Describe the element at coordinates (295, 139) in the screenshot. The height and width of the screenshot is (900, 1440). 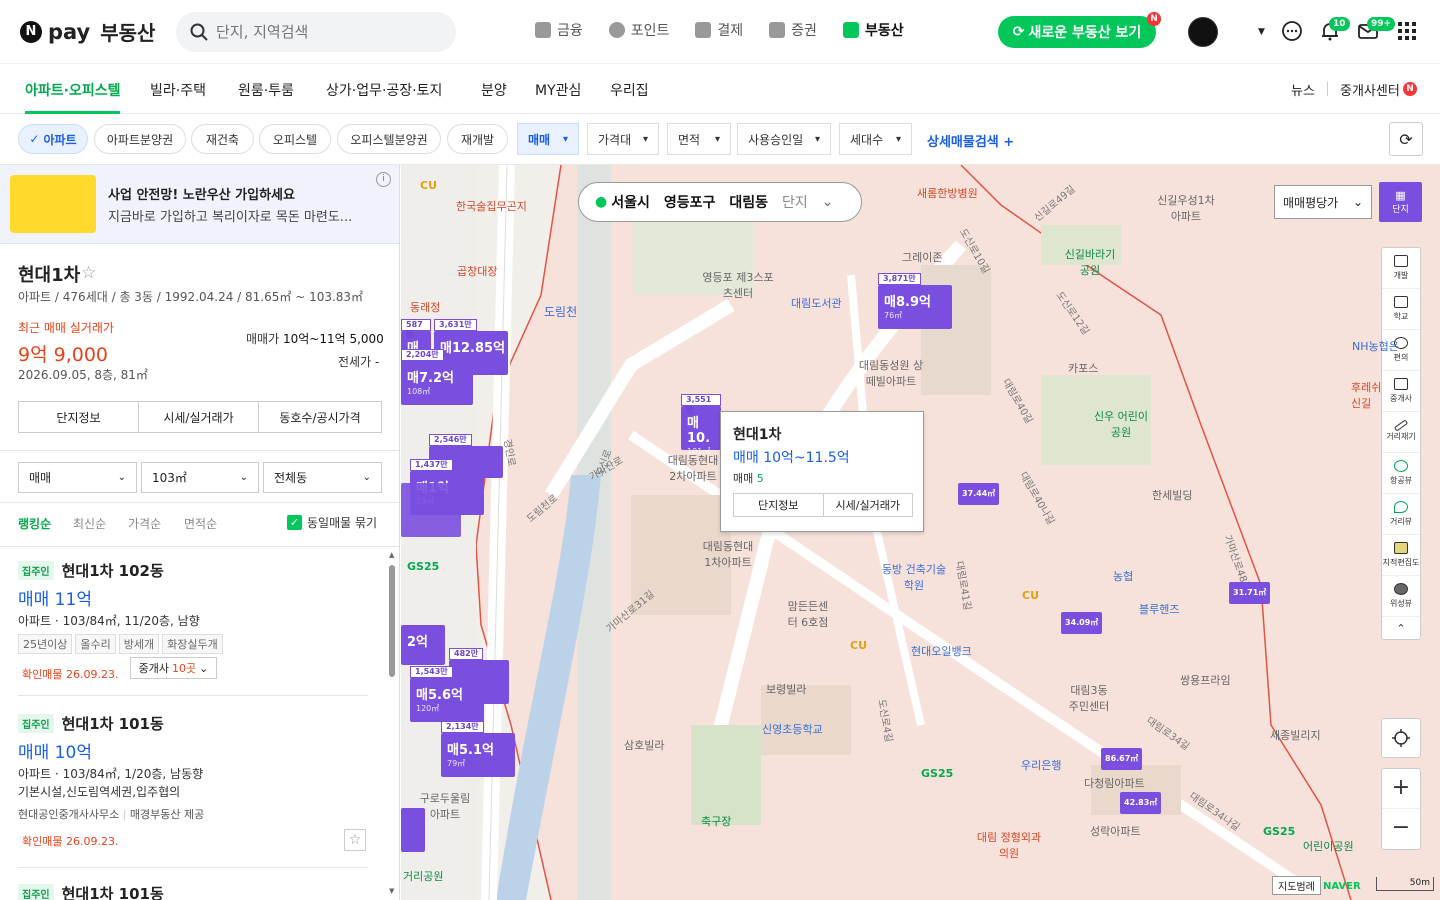
I see `chip-officetel: 오피스텔` at that location.